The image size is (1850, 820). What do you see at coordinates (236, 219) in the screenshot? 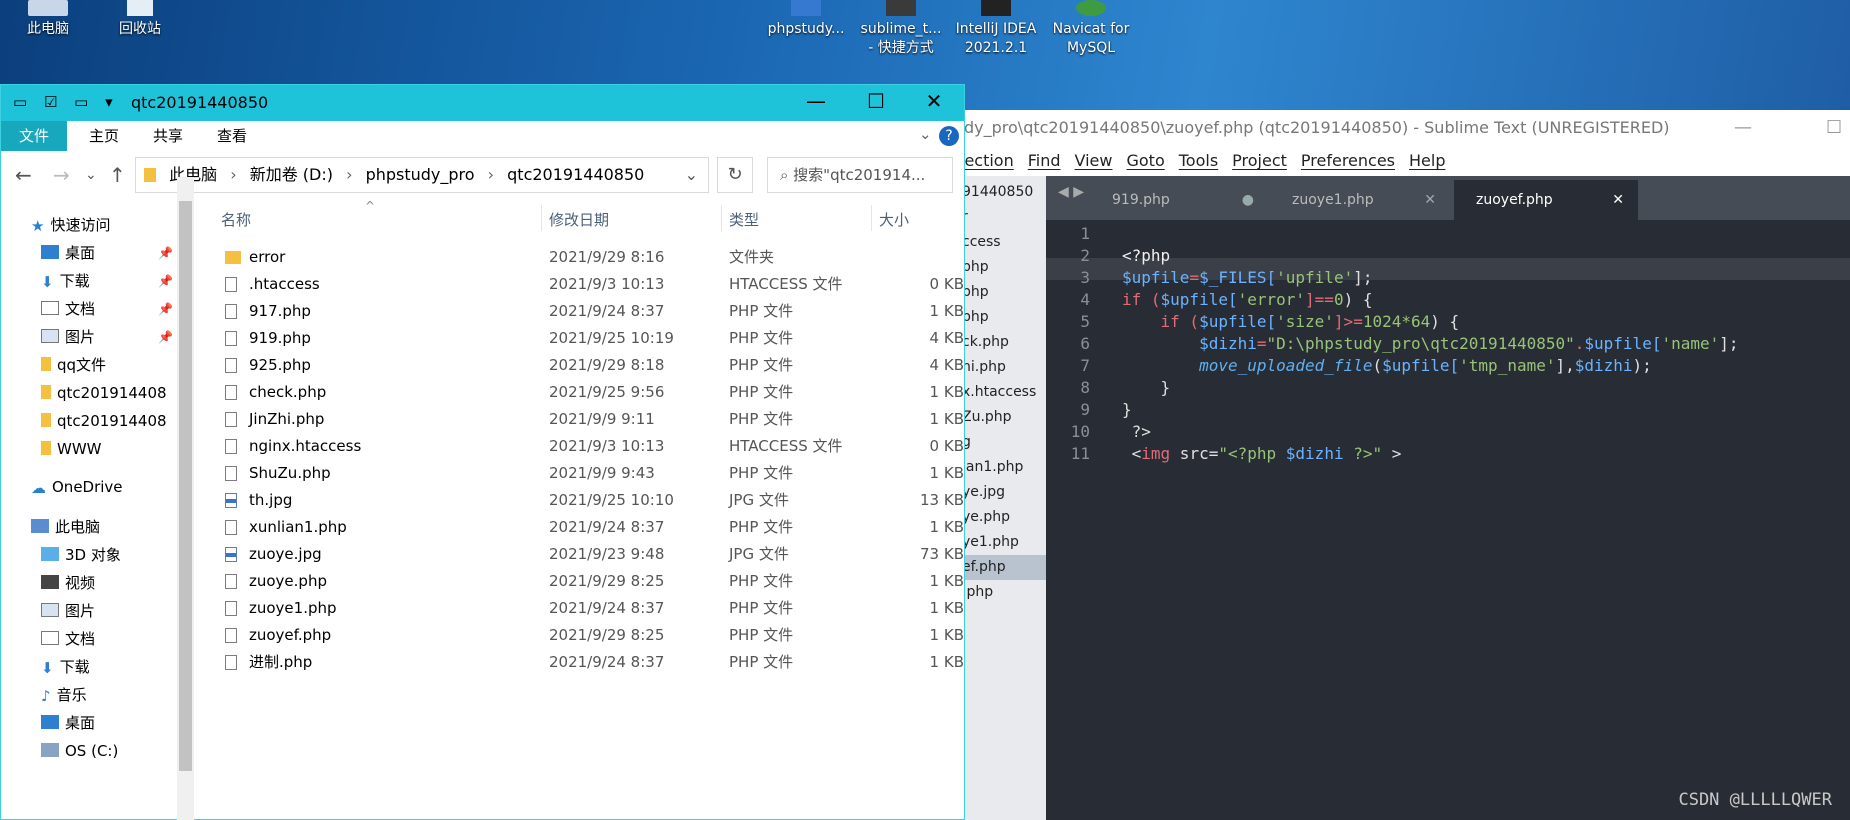
I see `column-header-name: 名称` at bounding box center [236, 219].